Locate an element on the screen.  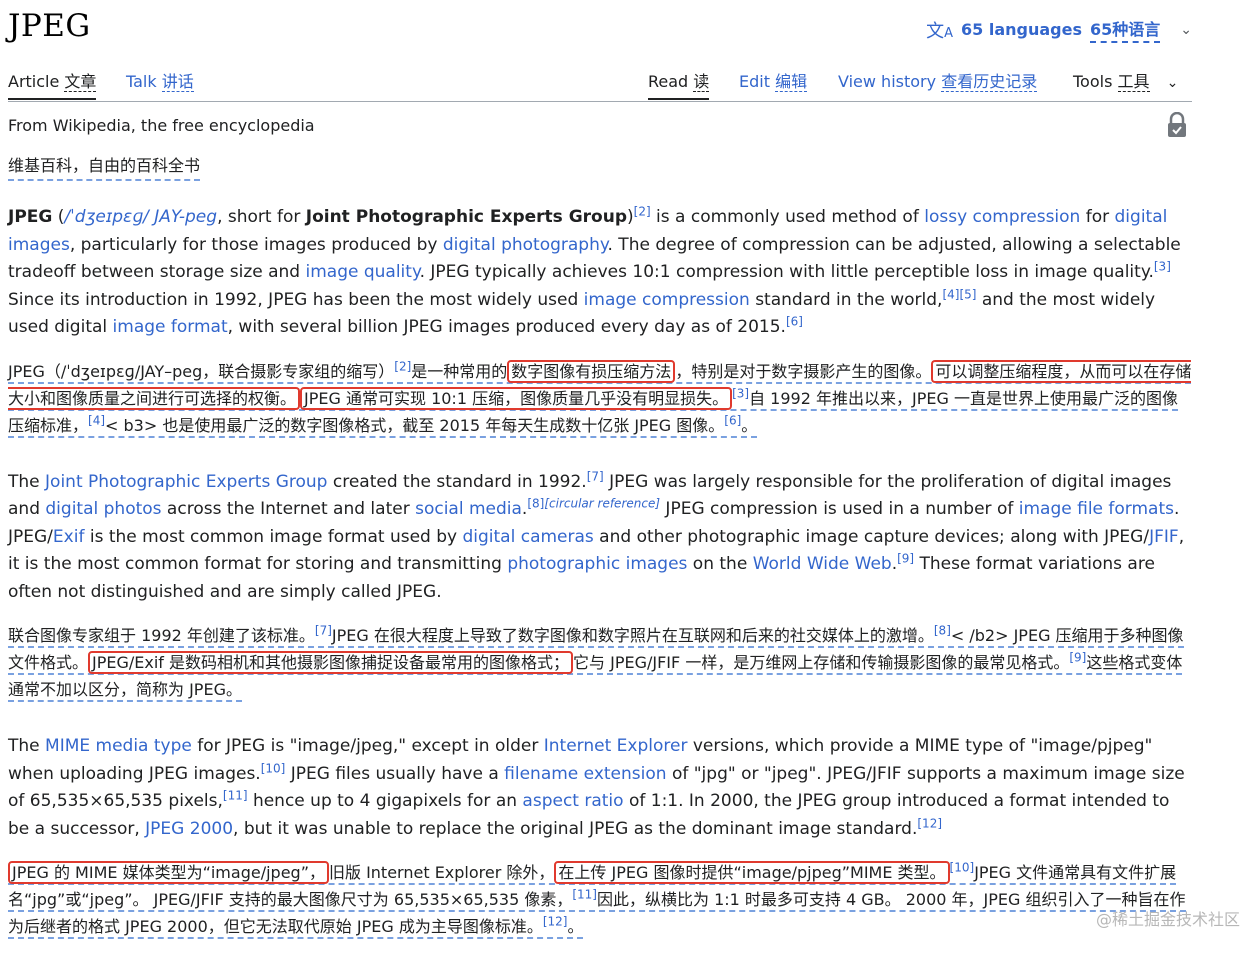
text-run: on the is located at coordinates (720, 564).